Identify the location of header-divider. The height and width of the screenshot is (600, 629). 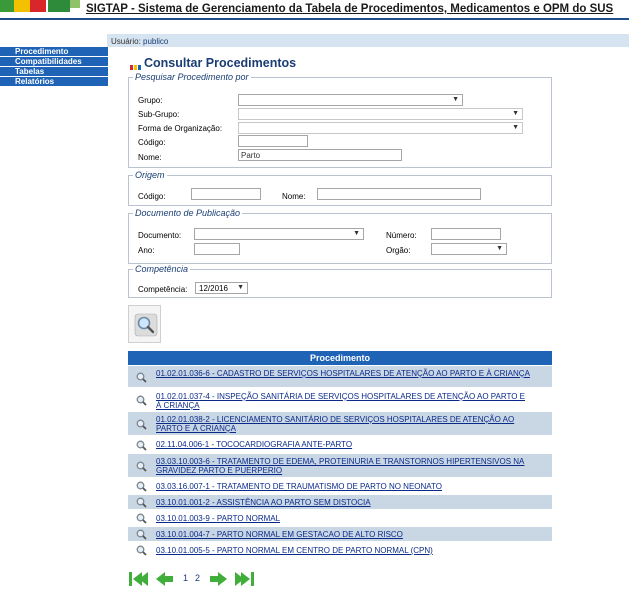
(314, 19).